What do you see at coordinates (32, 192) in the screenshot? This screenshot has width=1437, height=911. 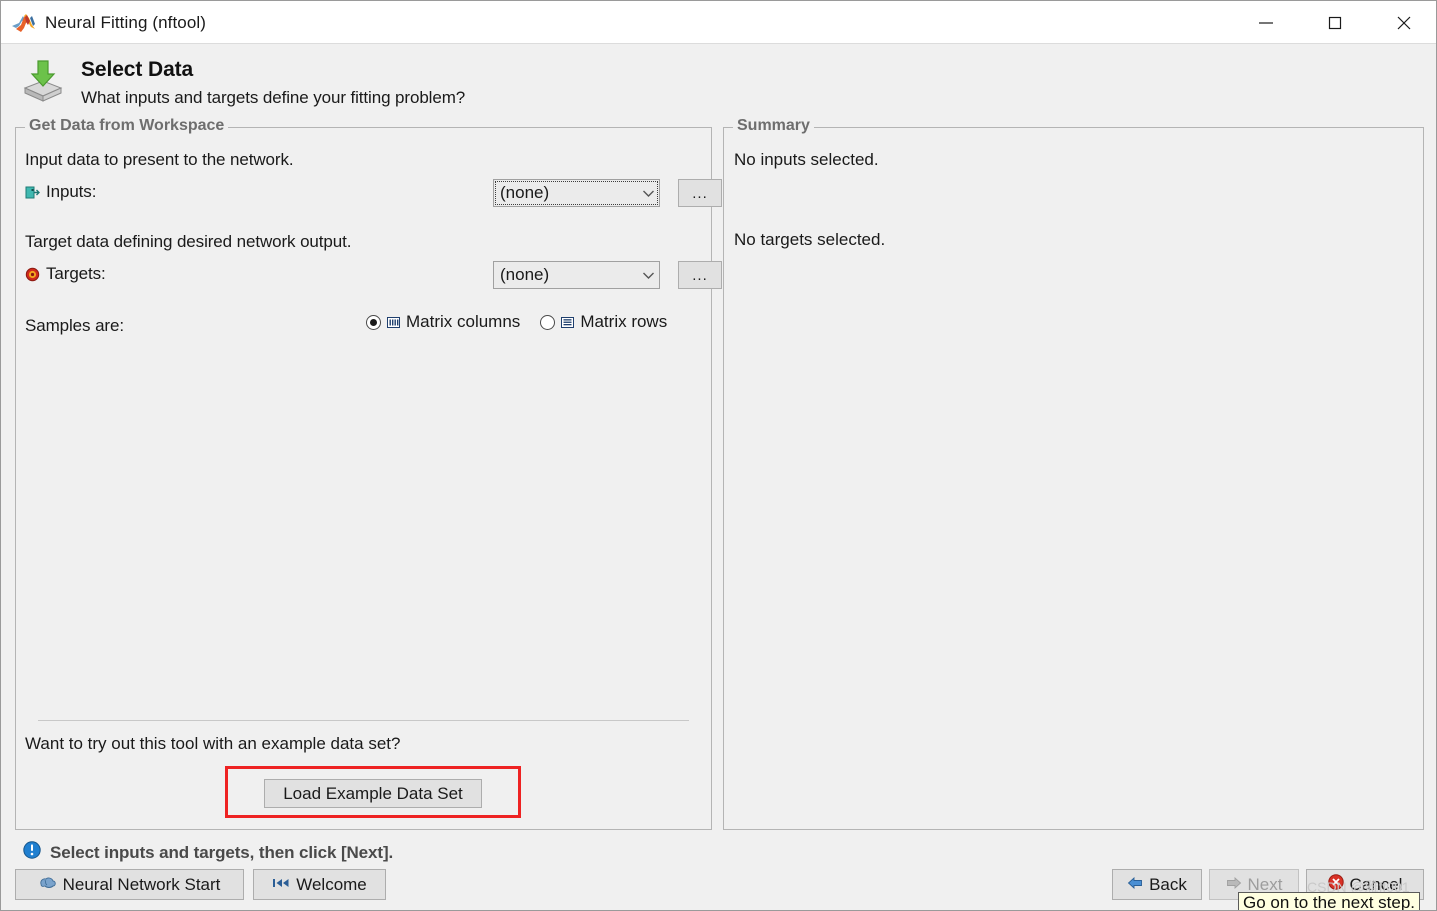 I see `input-port-icon` at bounding box center [32, 192].